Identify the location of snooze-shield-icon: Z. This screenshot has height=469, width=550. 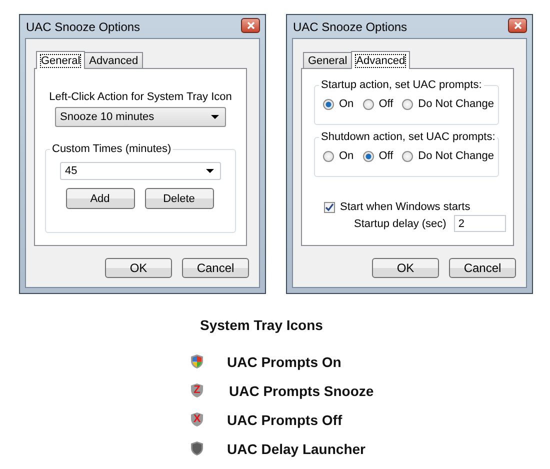
(197, 390).